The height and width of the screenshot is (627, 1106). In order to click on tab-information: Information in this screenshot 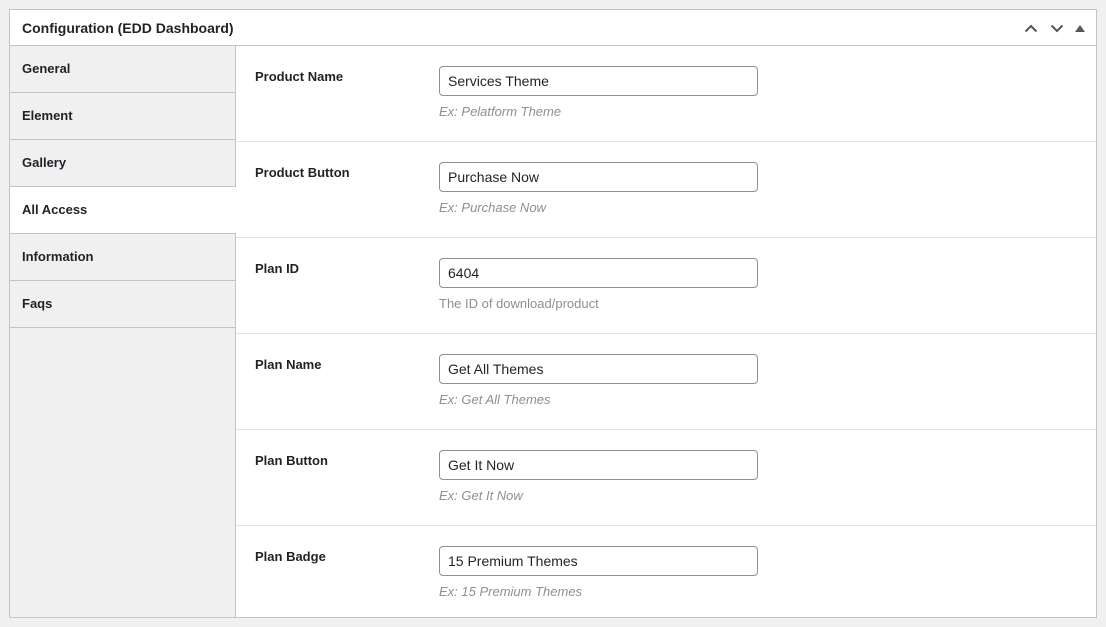, I will do `click(122, 257)`.